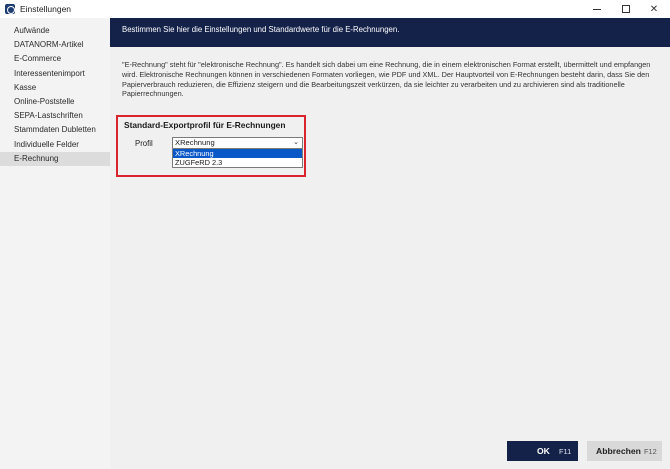  I want to click on sidebar-item-aufwaende: Aufwände, so click(55, 31).